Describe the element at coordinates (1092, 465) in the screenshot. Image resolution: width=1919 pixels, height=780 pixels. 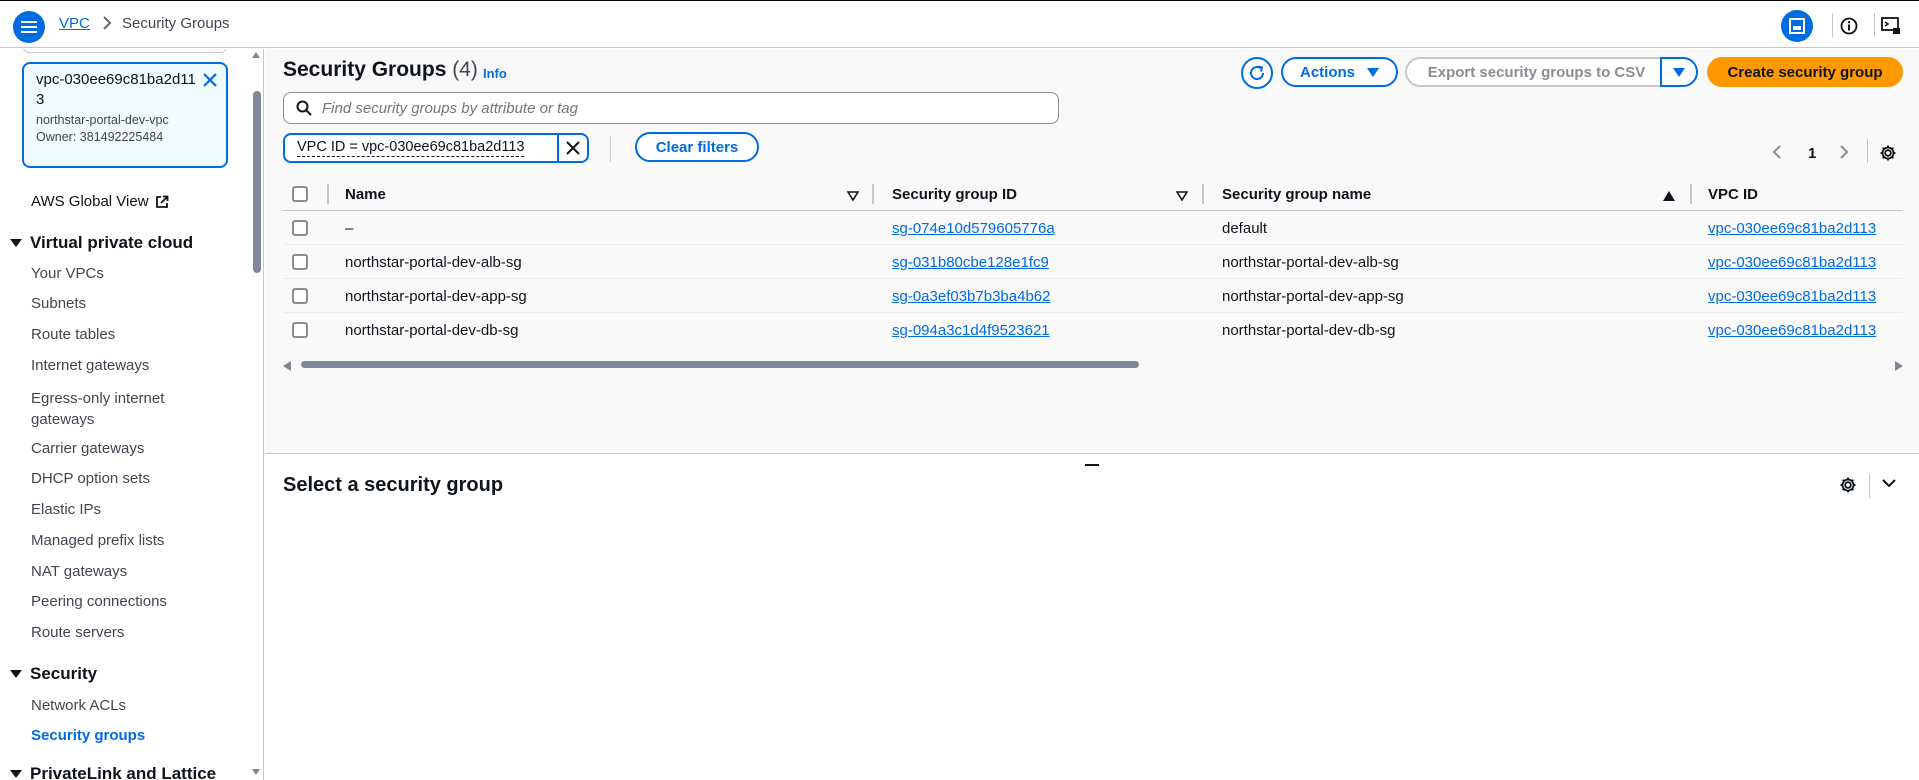
I see `split-panel-resize-handle` at that location.